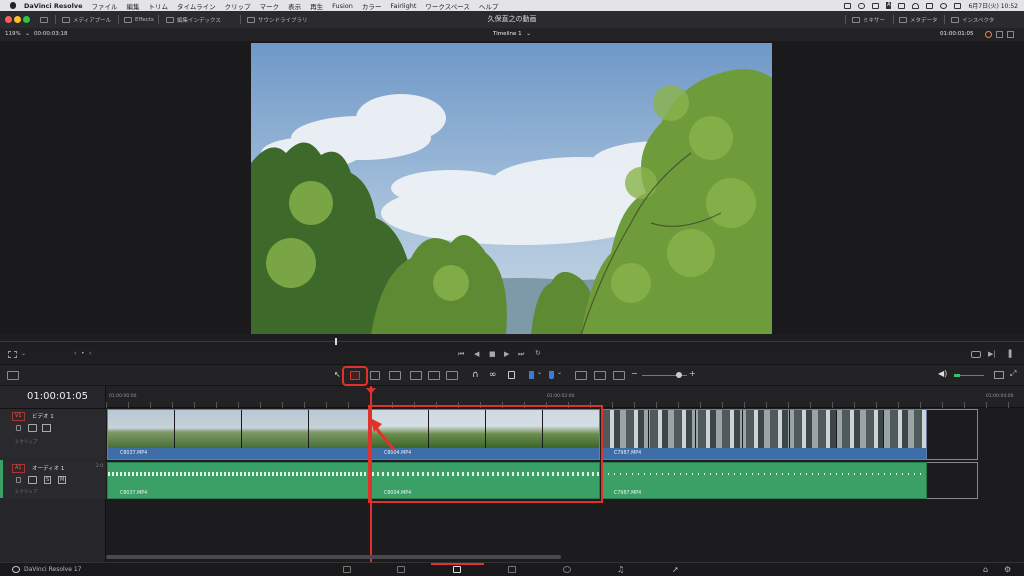 This screenshot has height=576, width=1024. Describe the element at coordinates (447, 6) in the screenshot. I see `menu-workspace: ワークスペース` at that location.